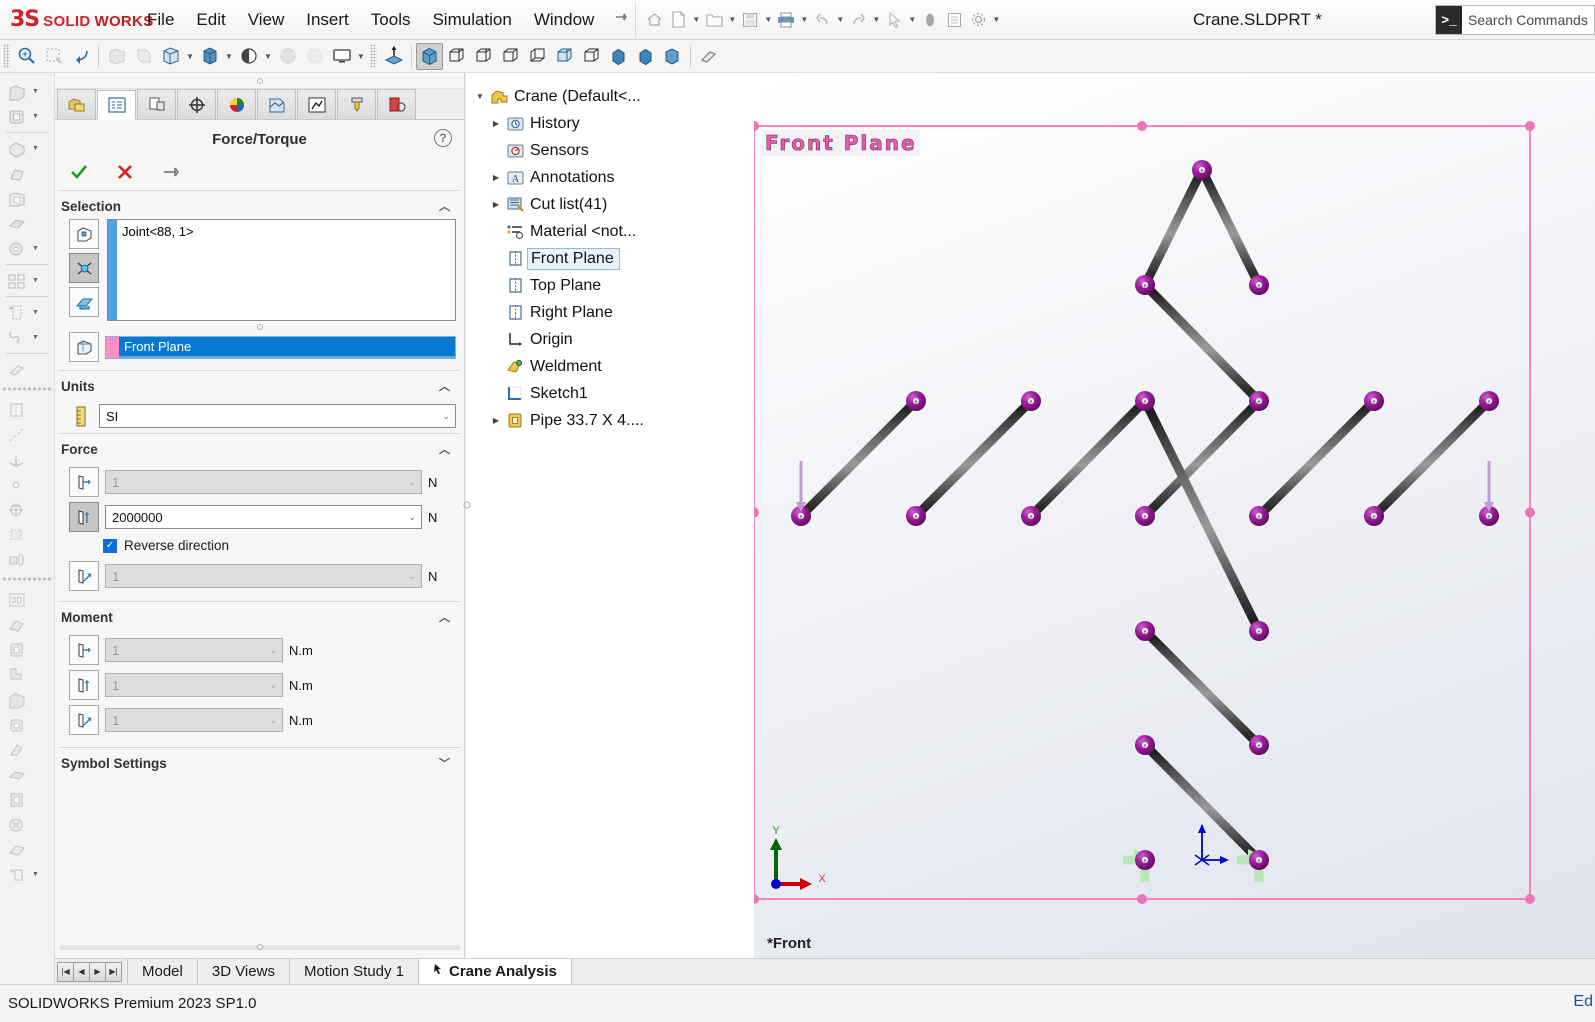 The image size is (1595, 1022). I want to click on draft-analysis-icon, so click(143, 56).